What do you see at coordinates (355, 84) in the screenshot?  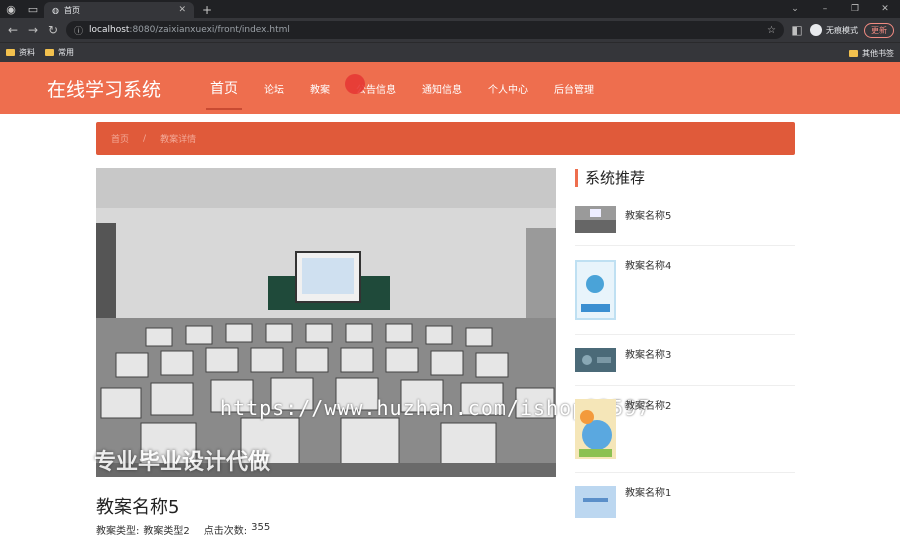 I see `cursor-highlight` at bounding box center [355, 84].